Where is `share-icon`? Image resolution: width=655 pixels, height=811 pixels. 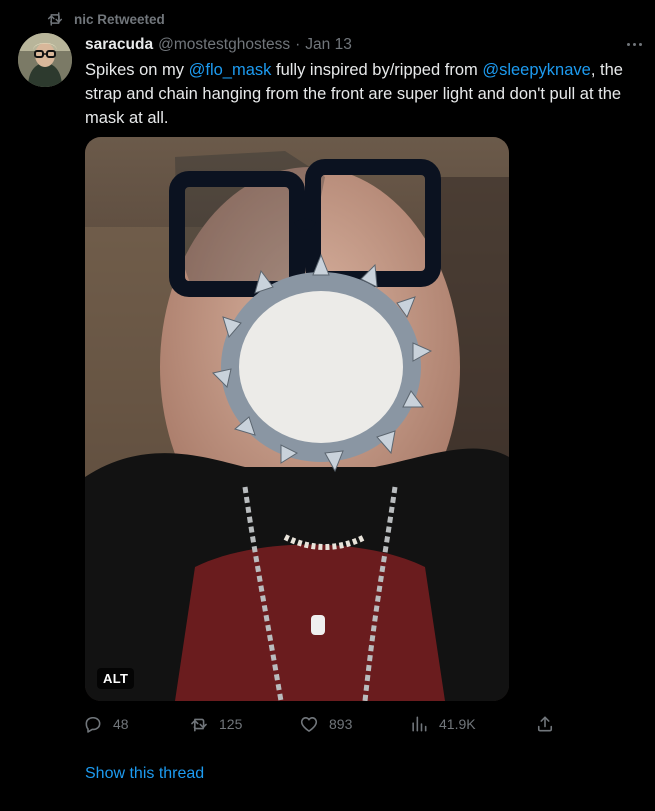
share-icon is located at coordinates (545, 724).